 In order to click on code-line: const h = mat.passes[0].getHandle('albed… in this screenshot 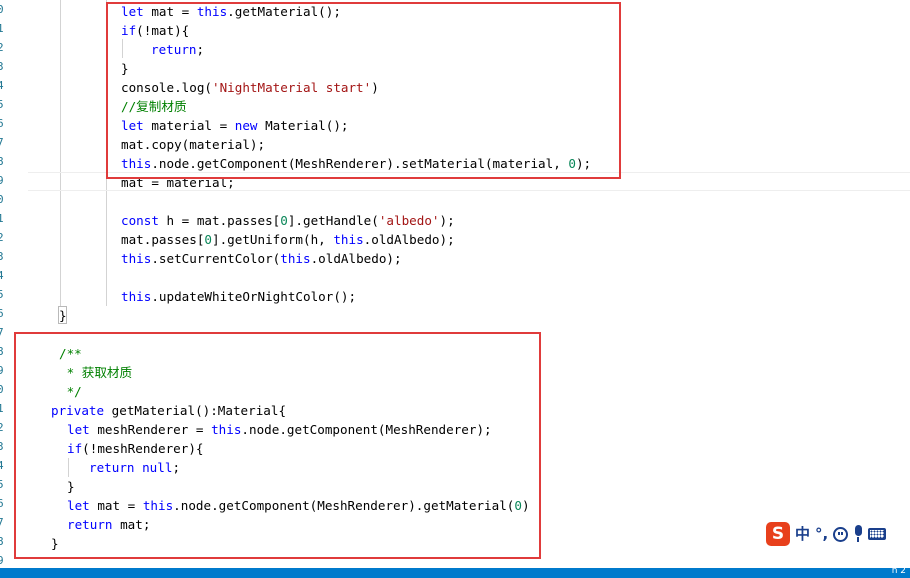, I will do `click(288, 220)`.